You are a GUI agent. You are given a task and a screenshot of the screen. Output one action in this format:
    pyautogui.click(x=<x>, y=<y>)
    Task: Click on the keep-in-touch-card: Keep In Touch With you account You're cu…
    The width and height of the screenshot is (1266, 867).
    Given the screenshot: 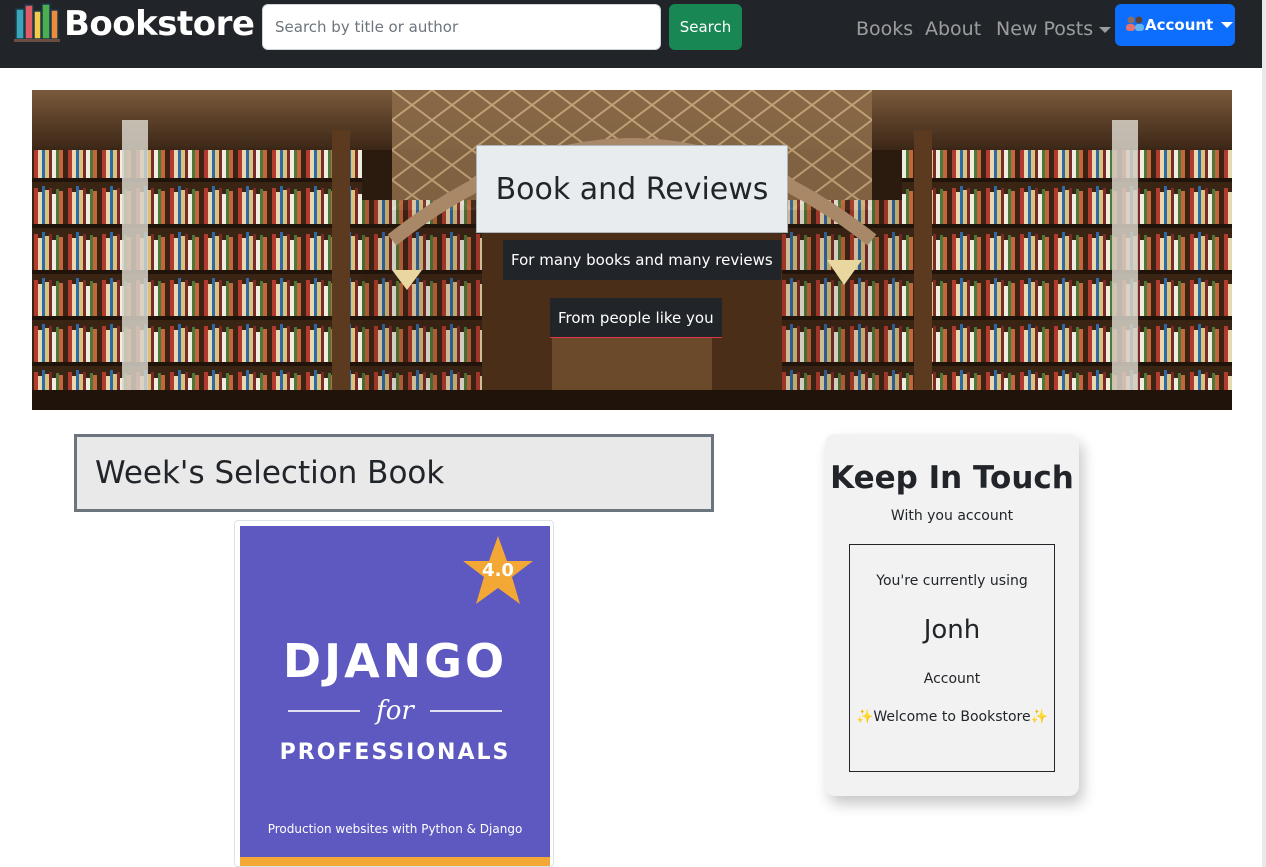 What is the action you would take?
    pyautogui.click(x=952, y=615)
    